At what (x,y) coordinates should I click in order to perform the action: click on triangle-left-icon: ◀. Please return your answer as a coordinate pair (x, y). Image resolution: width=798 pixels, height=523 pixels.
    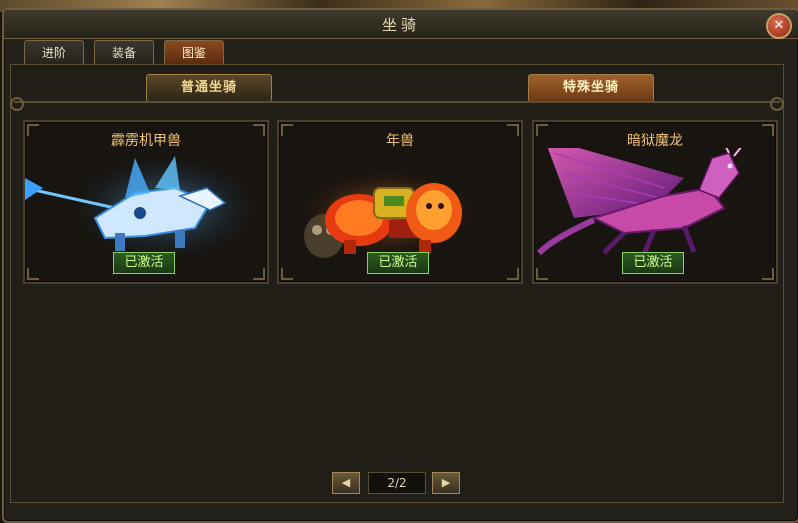
    Looking at the image, I should click on (346, 482).